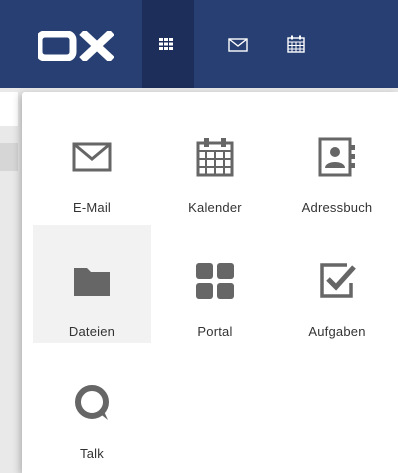  I want to click on calendar-icon, so click(215, 157).